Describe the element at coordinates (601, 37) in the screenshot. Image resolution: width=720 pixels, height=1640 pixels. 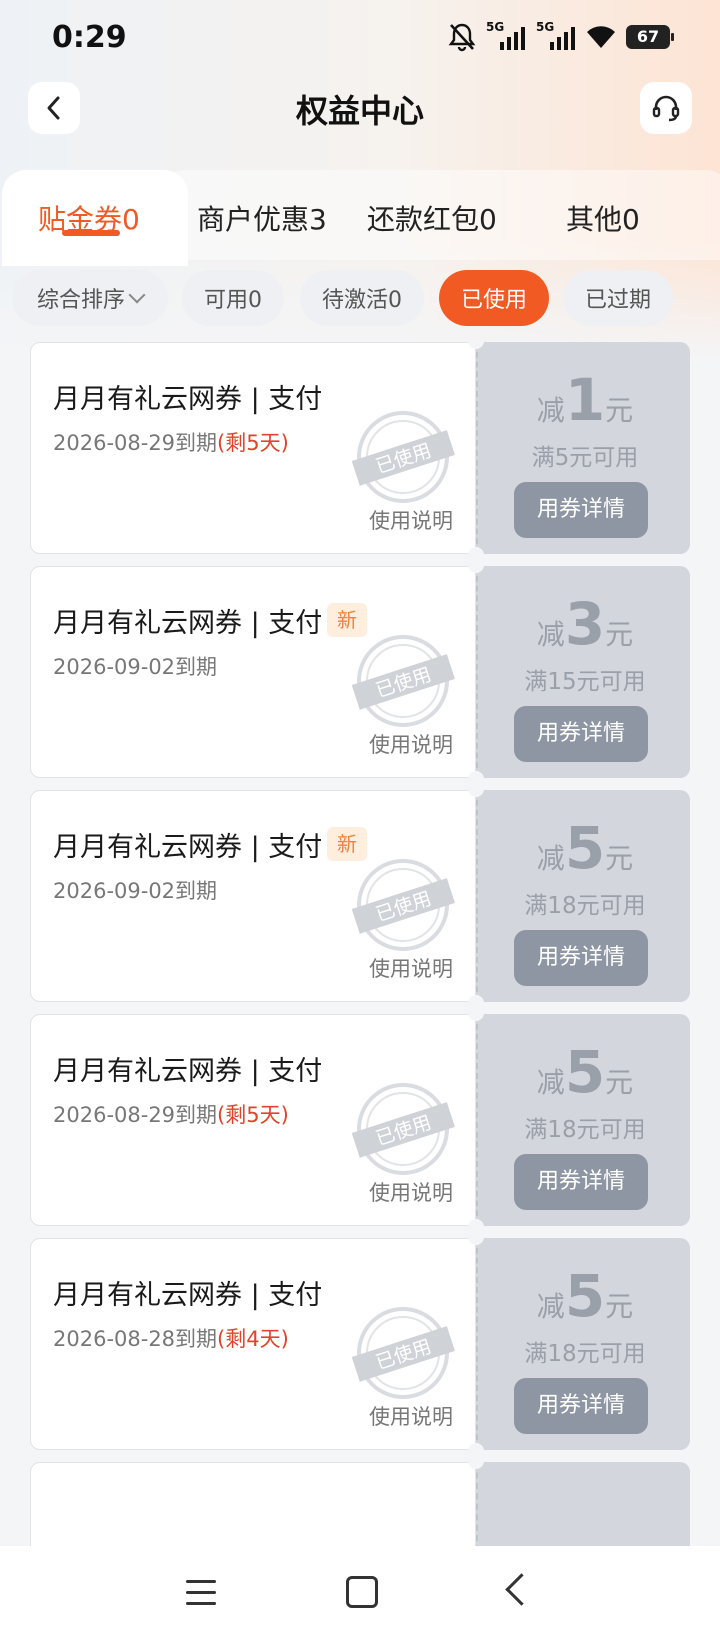
I see `wifi-icon` at that location.